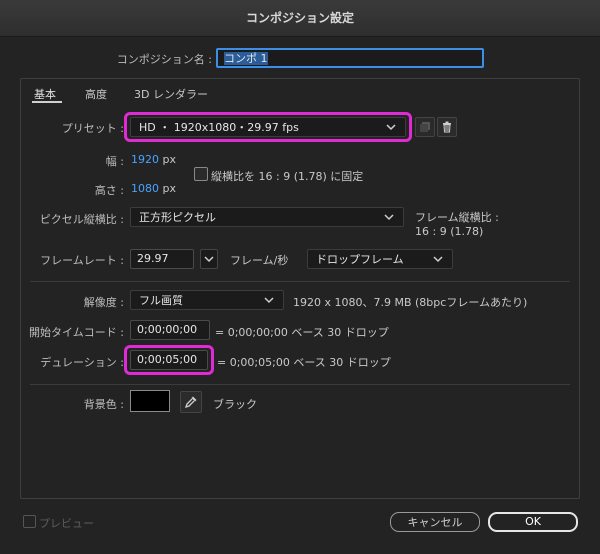  What do you see at coordinates (235, 404) in the screenshot?
I see `bg-color-name: ブラック` at bounding box center [235, 404].